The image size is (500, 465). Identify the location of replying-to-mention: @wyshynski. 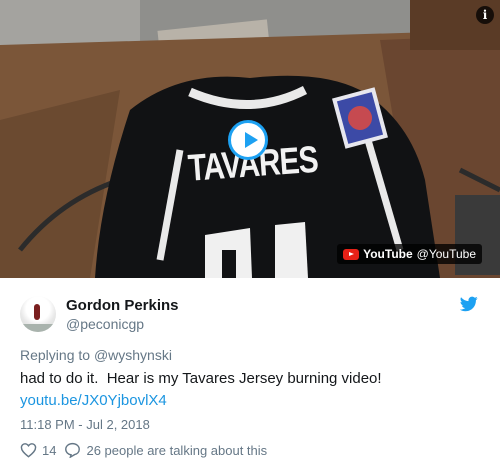
(133, 355).